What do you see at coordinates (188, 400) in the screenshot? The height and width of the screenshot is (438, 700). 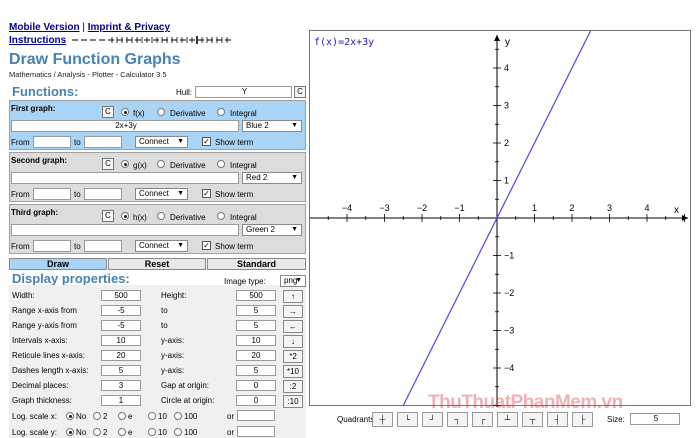 I see `display-row-label-2: Circle at origin:` at bounding box center [188, 400].